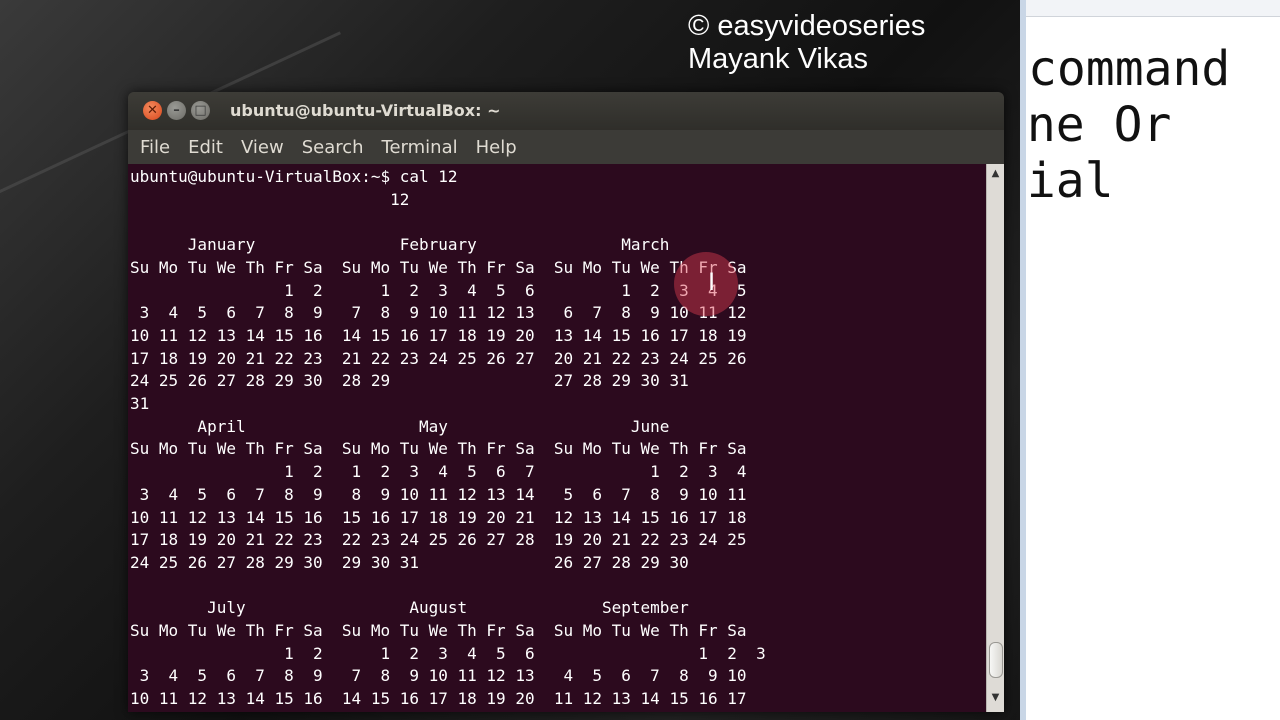 The height and width of the screenshot is (720, 1280). Describe the element at coordinates (566, 111) in the screenshot. I see `window-titlebar: ✕ – □ ubuntu@ubuntu-VirtualBox: ~` at that location.